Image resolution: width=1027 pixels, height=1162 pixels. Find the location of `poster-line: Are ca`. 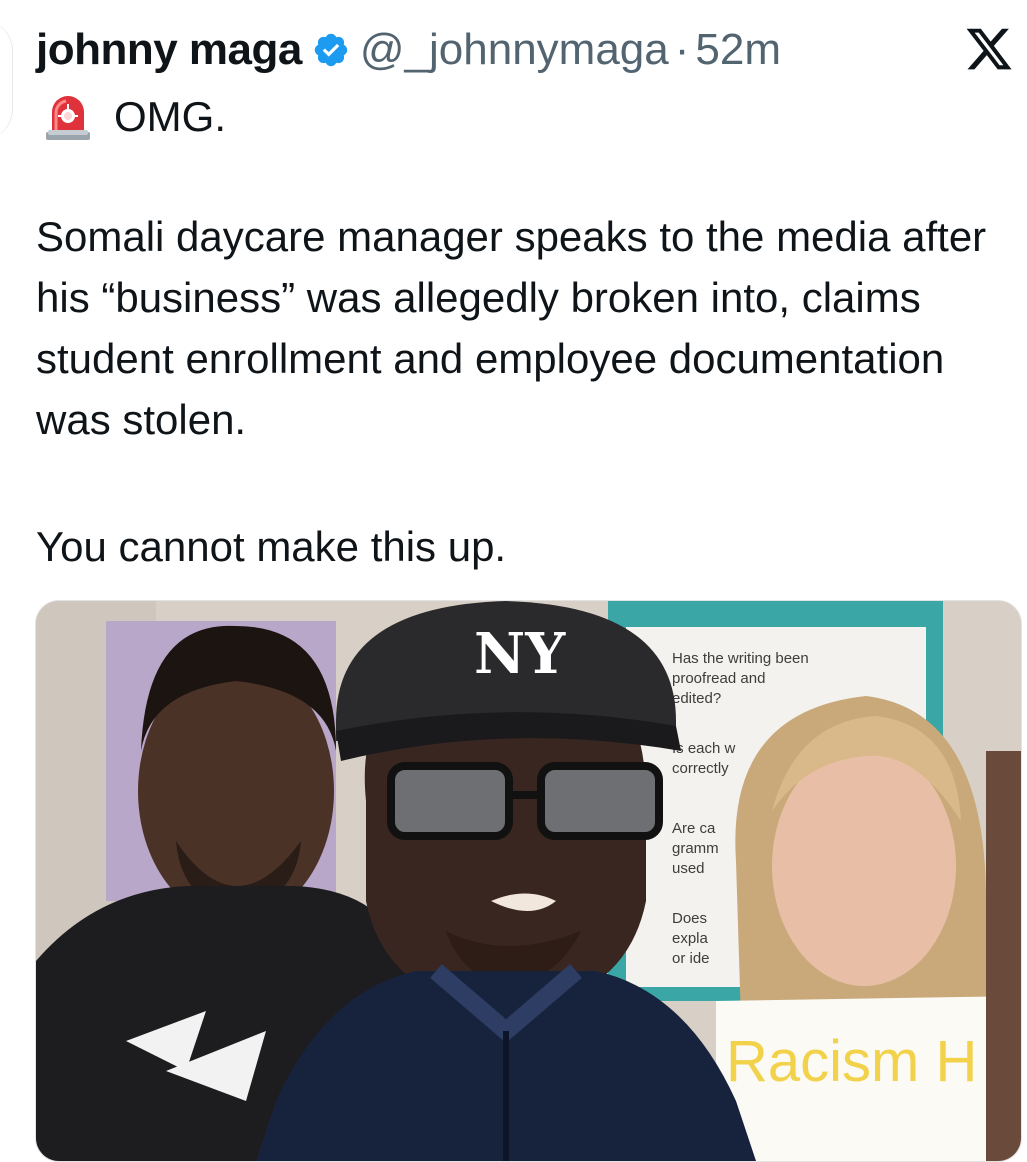

poster-line: Are ca is located at coordinates (694, 828).